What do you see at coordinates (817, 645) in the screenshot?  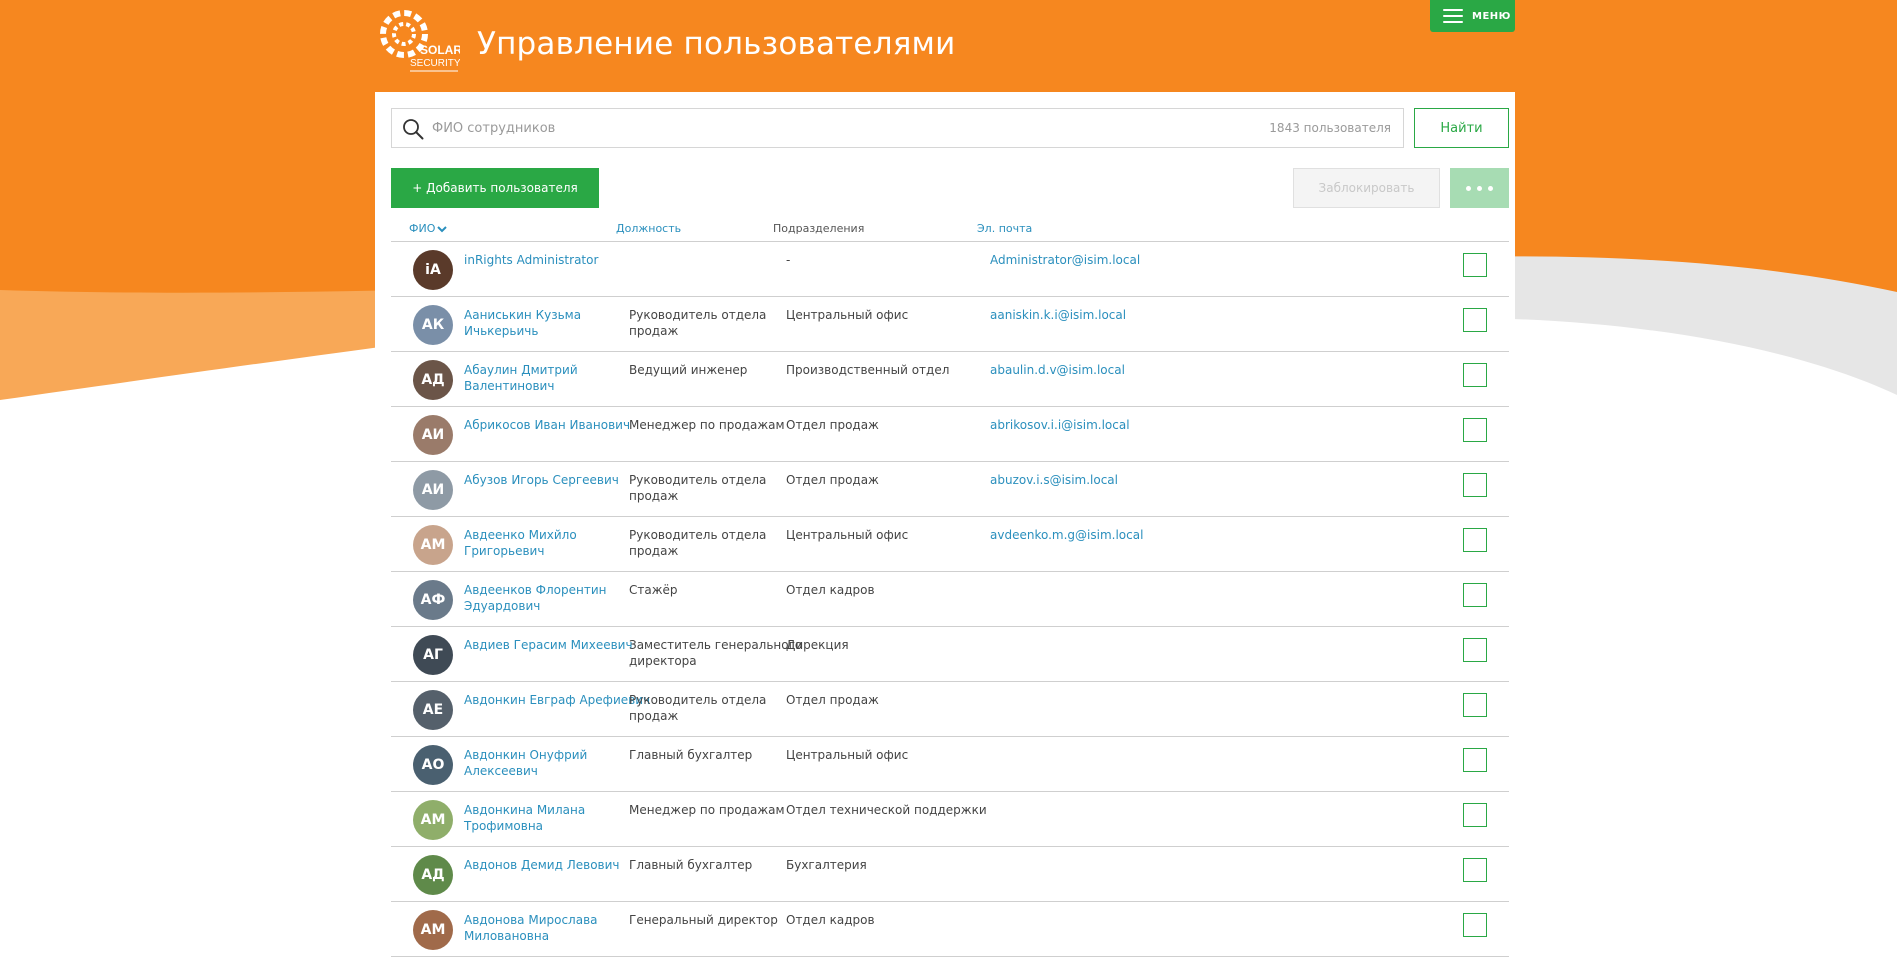 I see `user-department: Дирекция` at bounding box center [817, 645].